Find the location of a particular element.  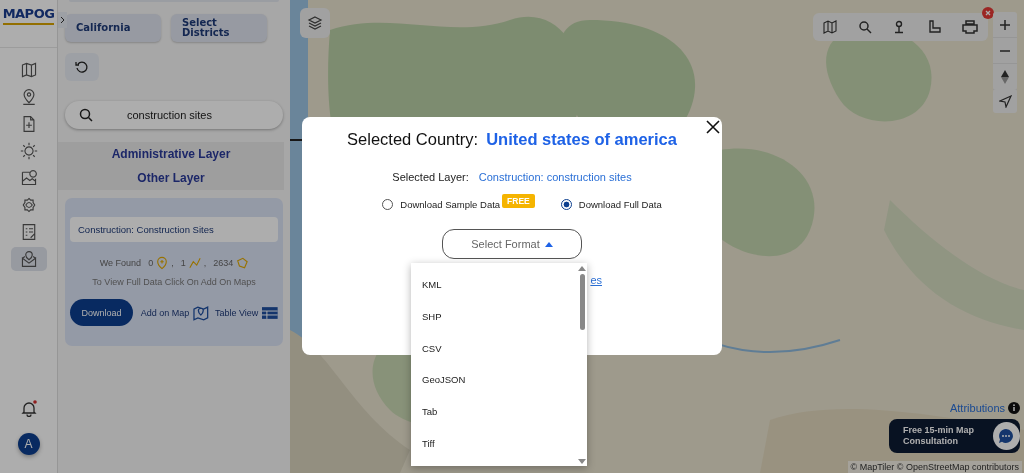

locate-button is located at coordinates (1005, 101).